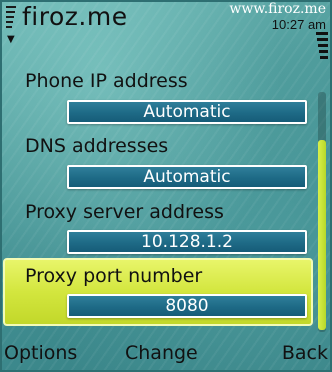 This screenshot has width=332, height=372. Describe the element at coordinates (11, 27) in the screenshot. I see `signal-strength-icon: ▼` at that location.